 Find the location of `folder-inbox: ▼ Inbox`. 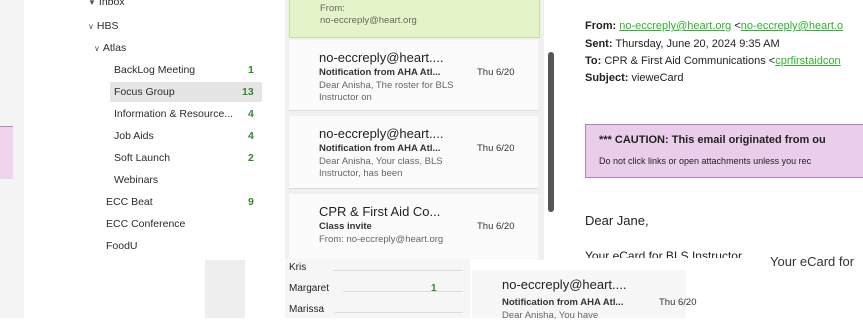

folder-inbox: ▼ Inbox is located at coordinates (106, 6).